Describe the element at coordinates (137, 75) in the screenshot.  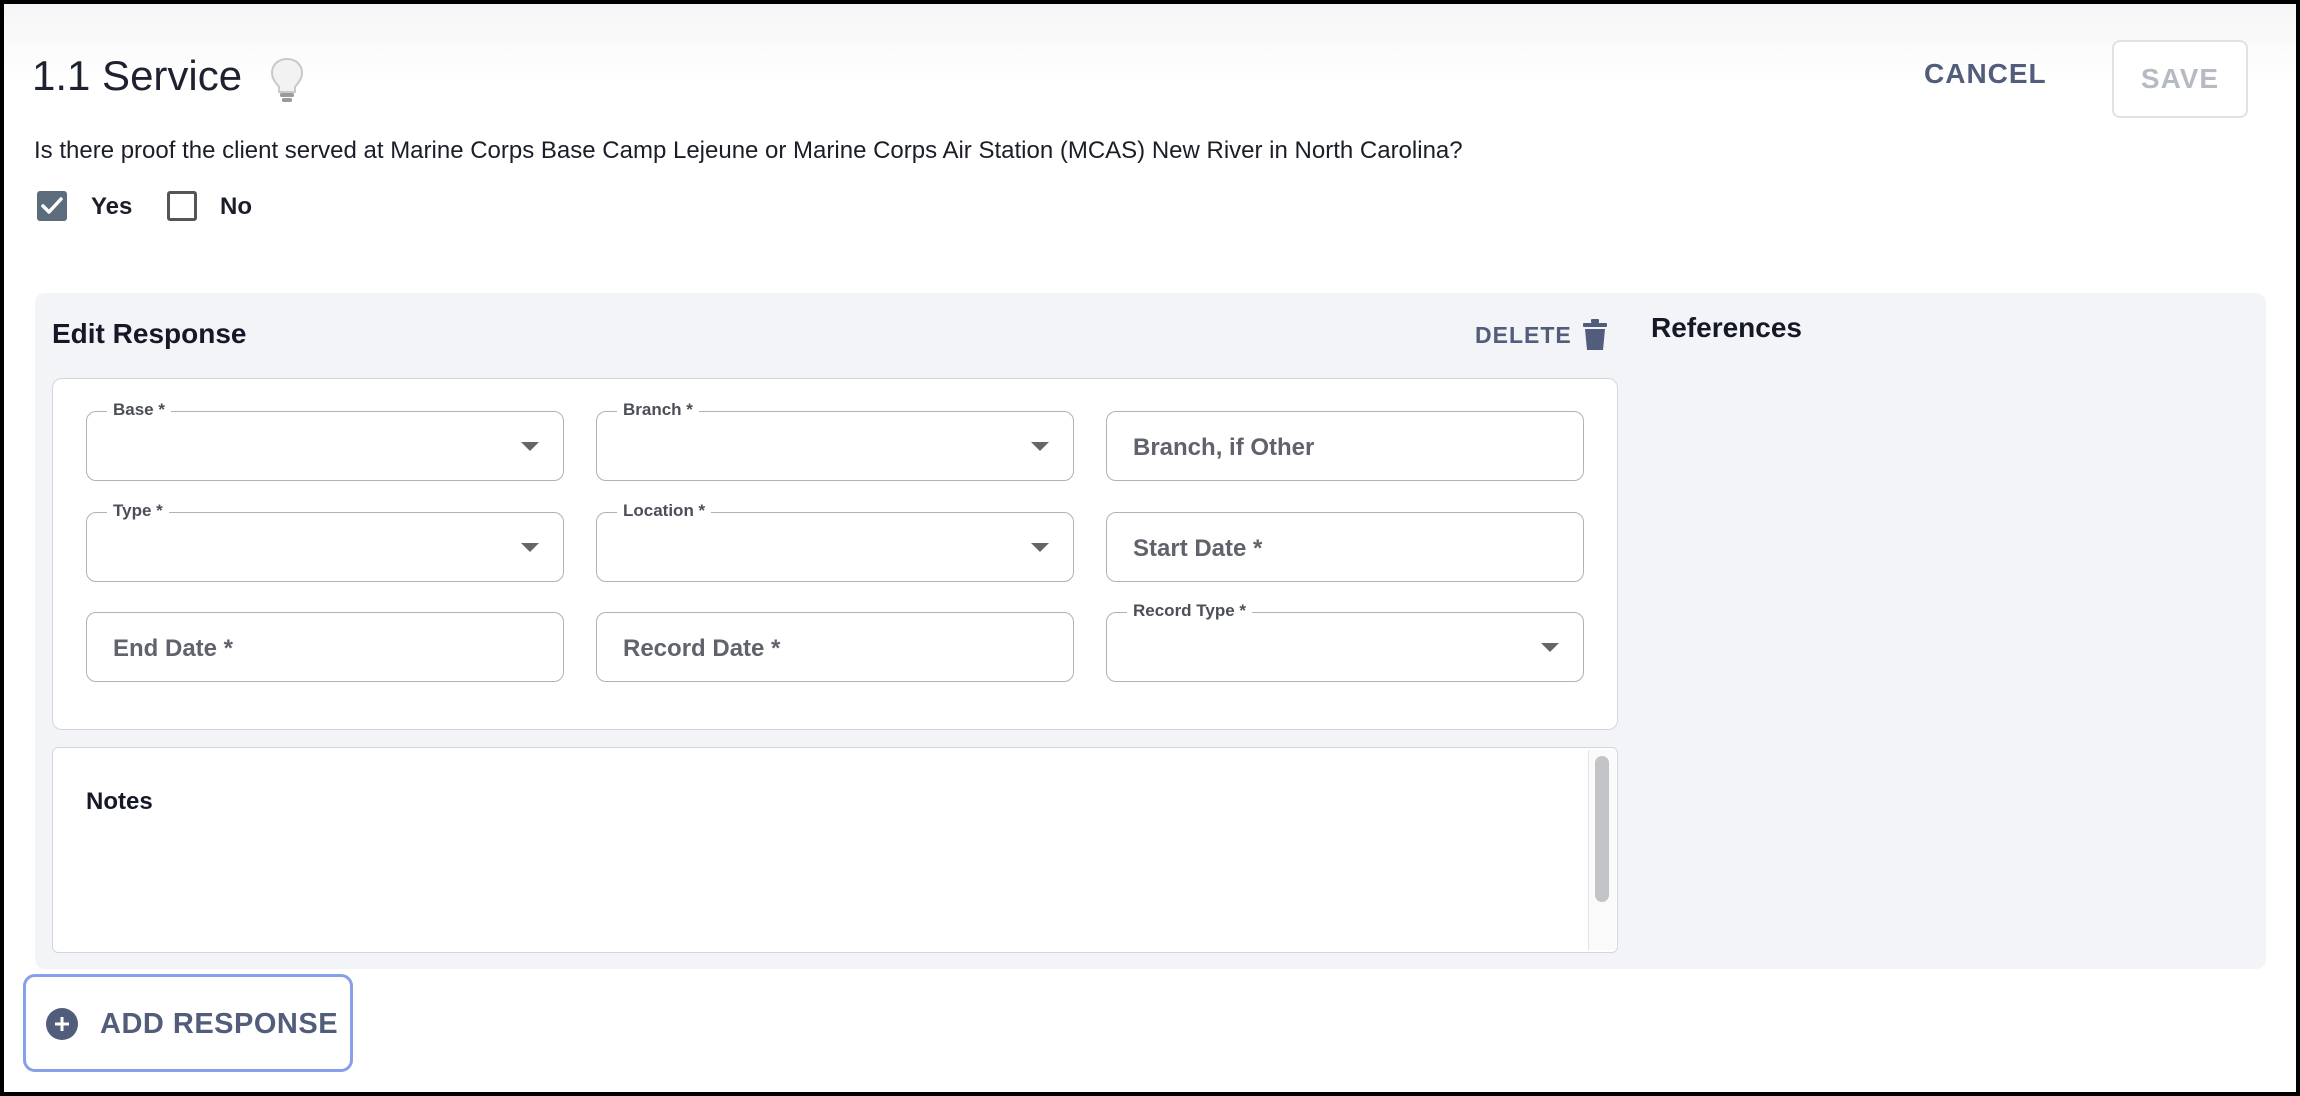
I see `page-title: 1.1 Service` at that location.